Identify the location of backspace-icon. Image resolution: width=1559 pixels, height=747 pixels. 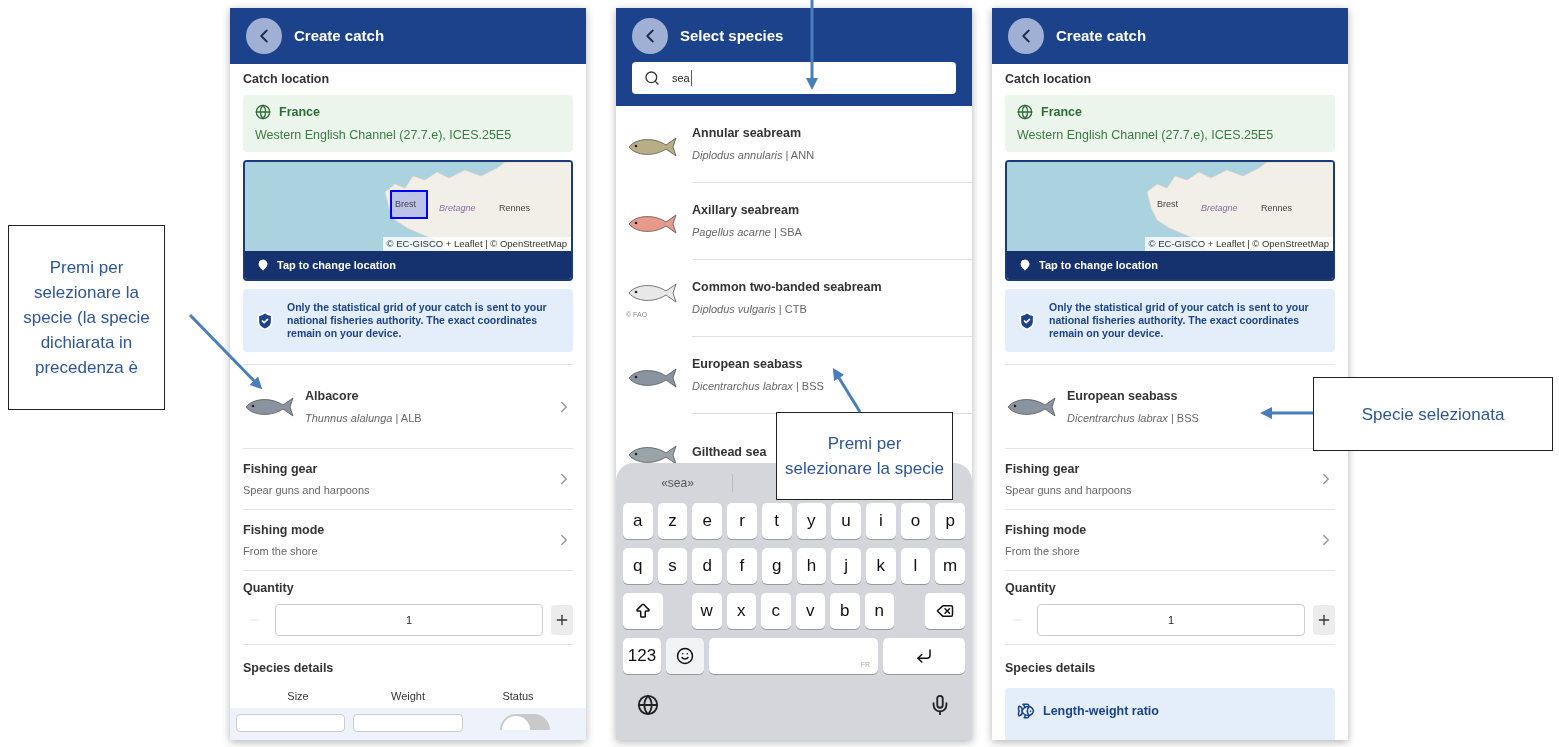
(945, 611).